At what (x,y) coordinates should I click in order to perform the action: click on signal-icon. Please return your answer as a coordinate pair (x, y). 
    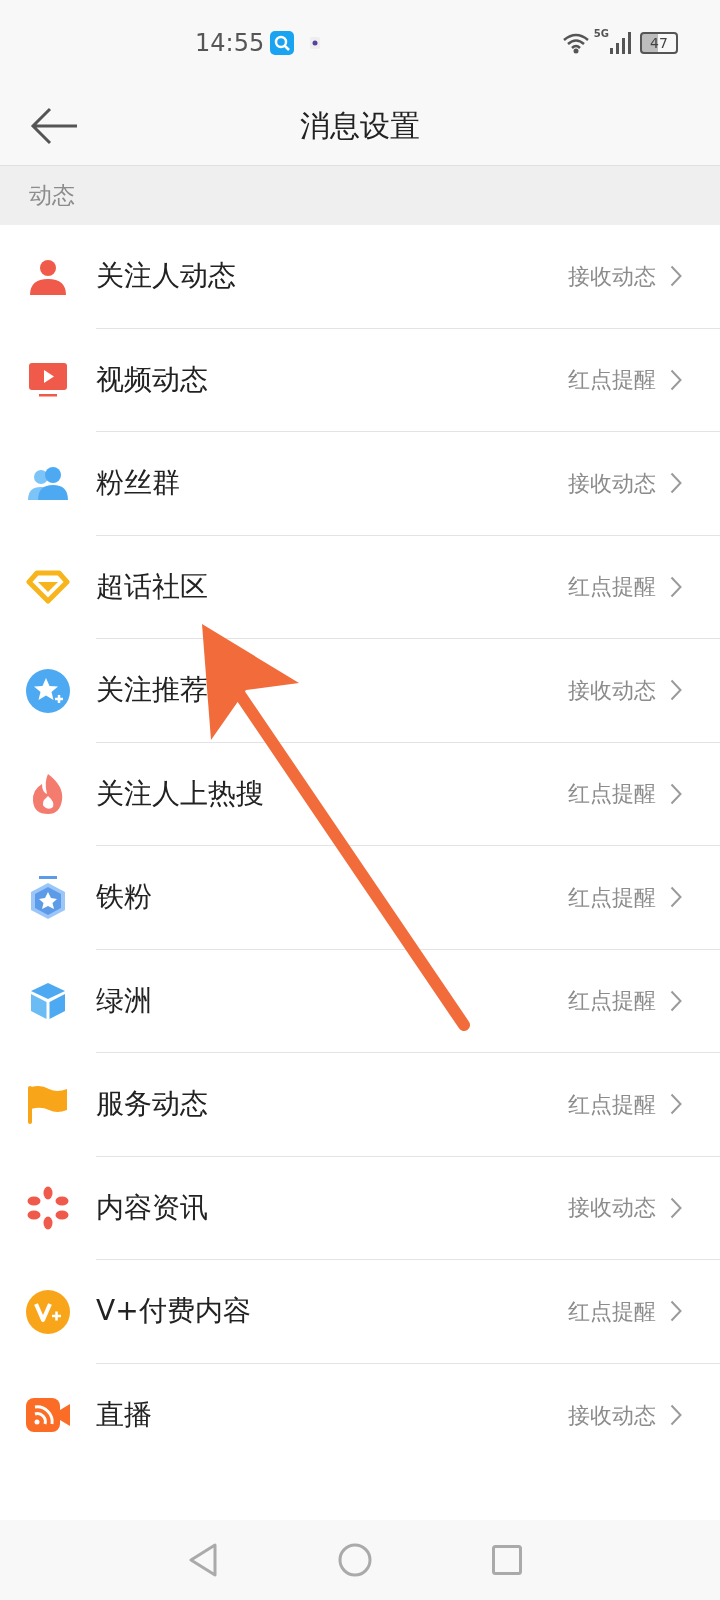
    Looking at the image, I should click on (621, 43).